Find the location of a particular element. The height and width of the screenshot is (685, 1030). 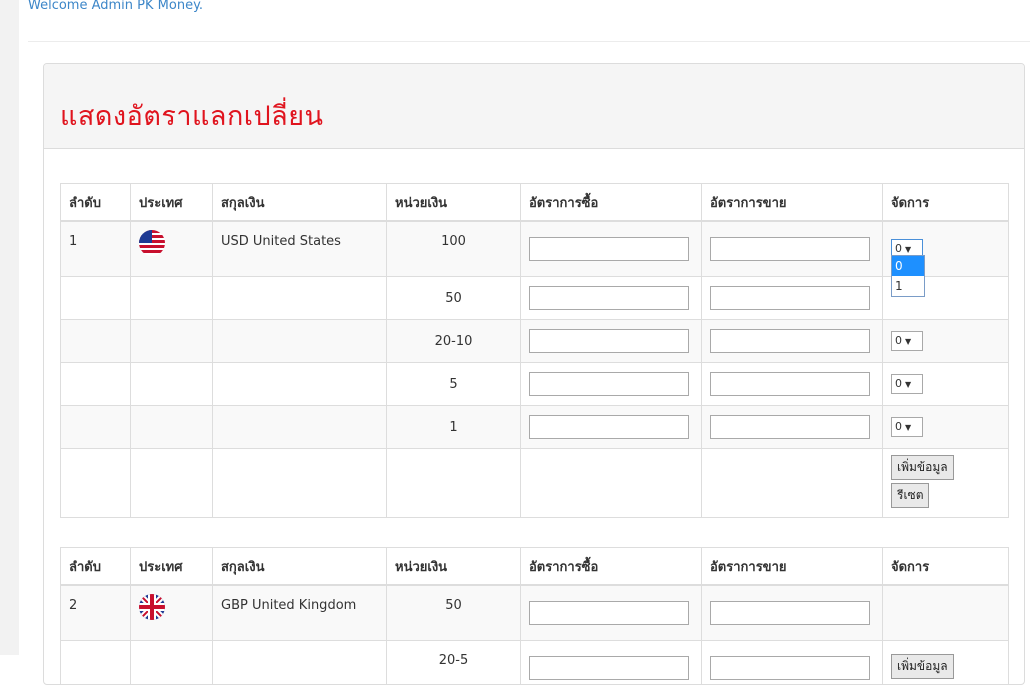

table-row: 1 0▼ is located at coordinates (535, 427).